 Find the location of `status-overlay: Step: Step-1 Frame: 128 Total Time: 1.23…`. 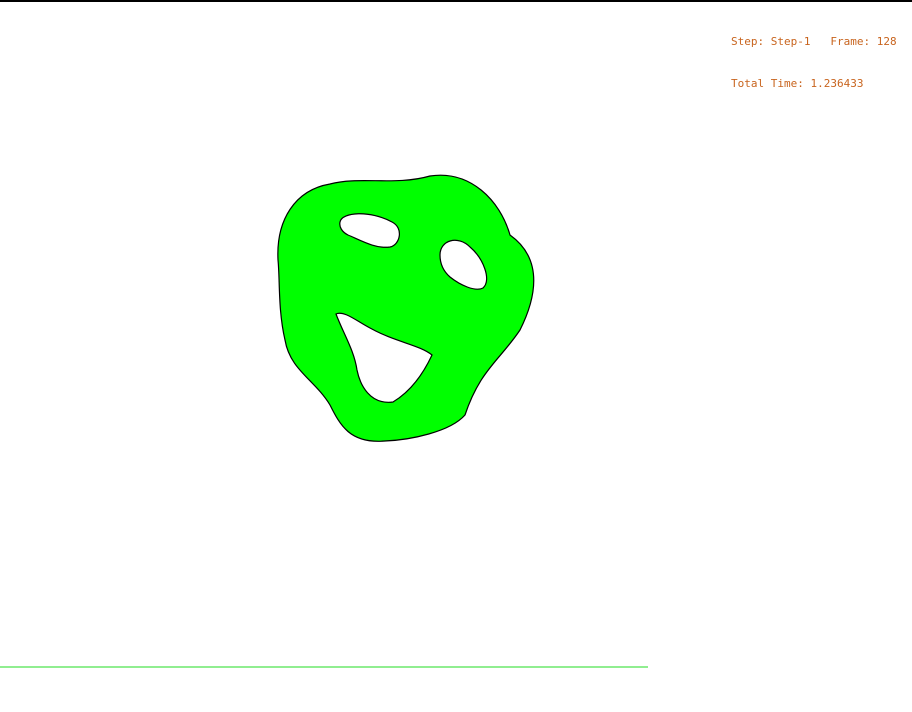

status-overlay: Step: Step-1 Frame: 128 Total Time: 1.23… is located at coordinates (814, 56).